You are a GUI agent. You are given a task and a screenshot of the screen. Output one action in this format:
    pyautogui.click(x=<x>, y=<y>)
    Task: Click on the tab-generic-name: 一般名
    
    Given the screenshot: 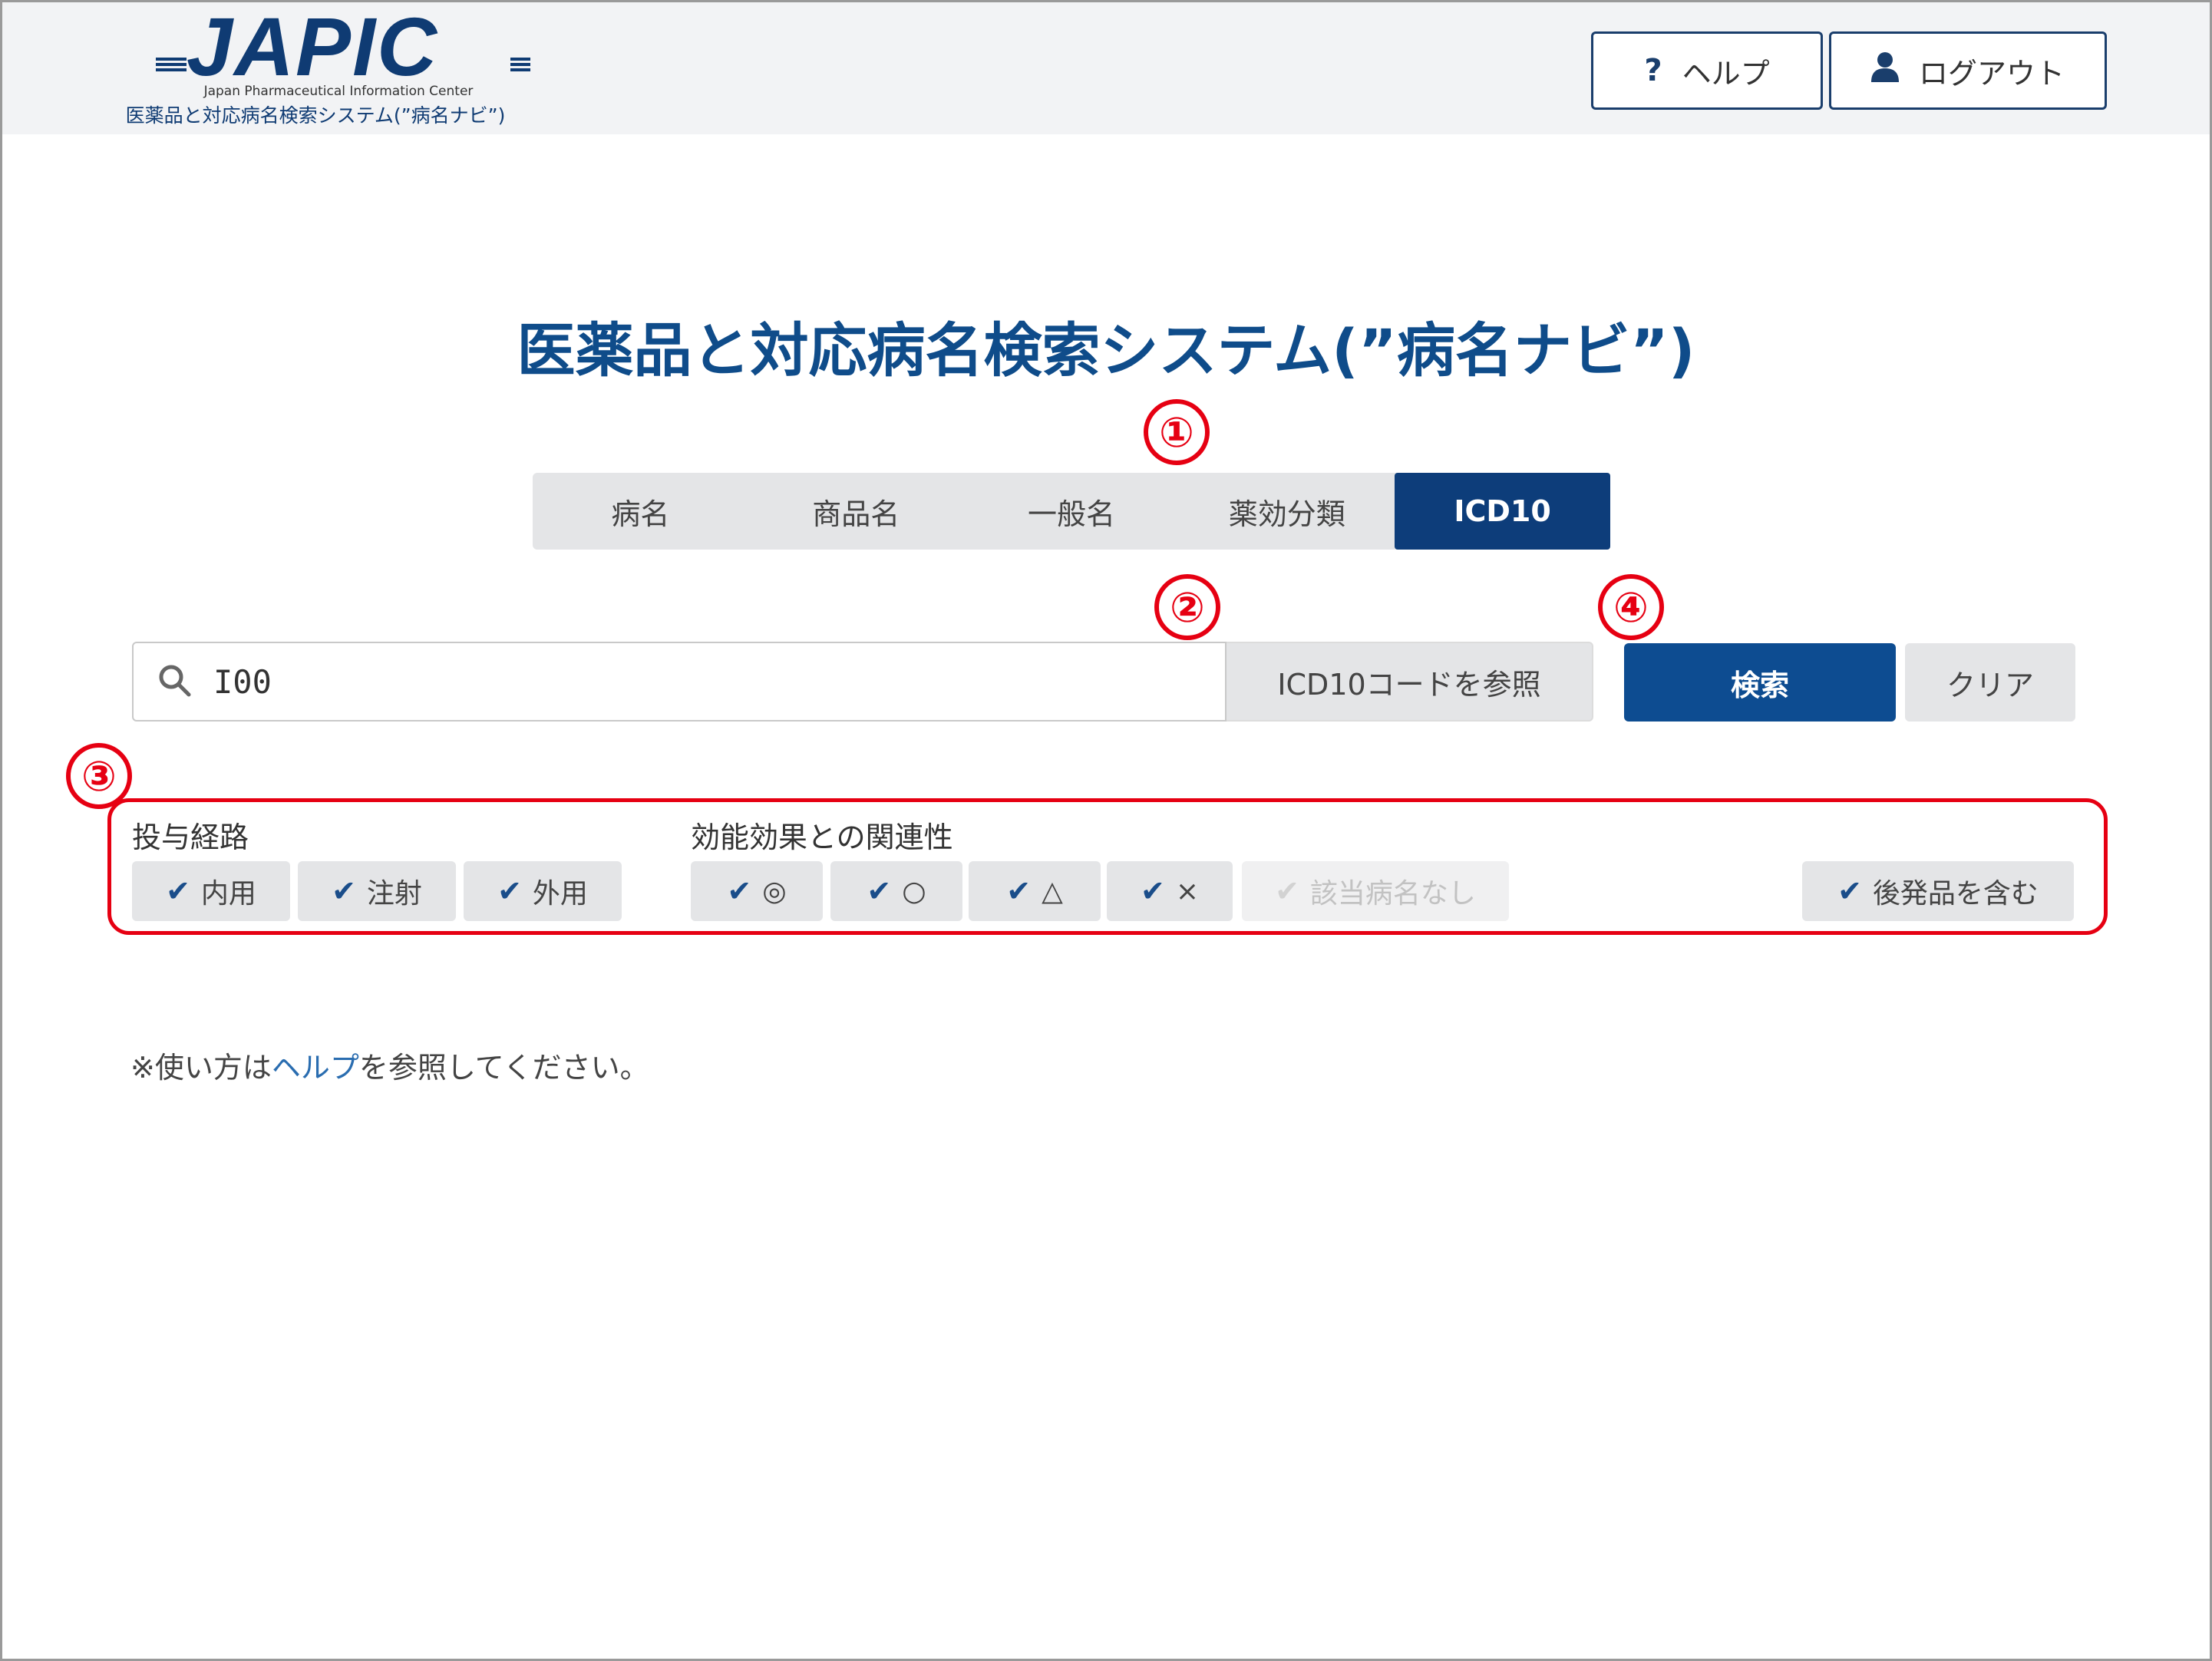 What is the action you would take?
    pyautogui.click(x=1072, y=511)
    